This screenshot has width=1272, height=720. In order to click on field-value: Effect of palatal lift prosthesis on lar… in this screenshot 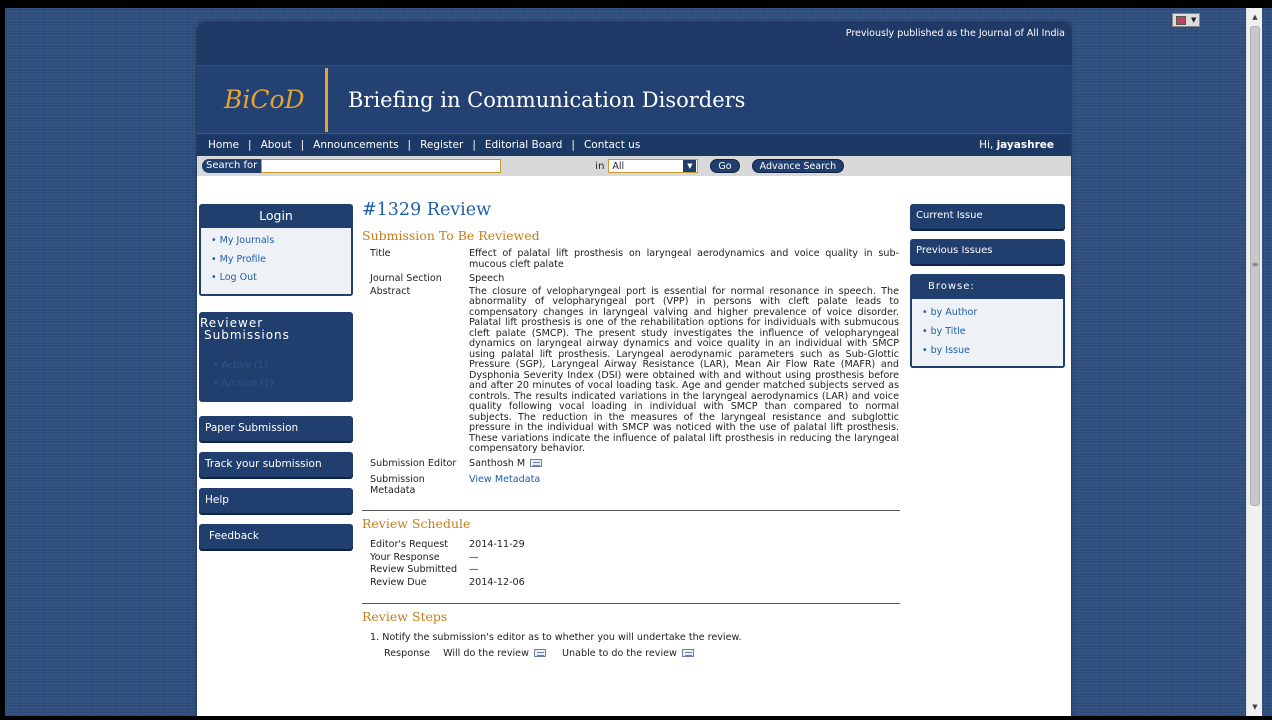, I will do `click(684, 259)`.